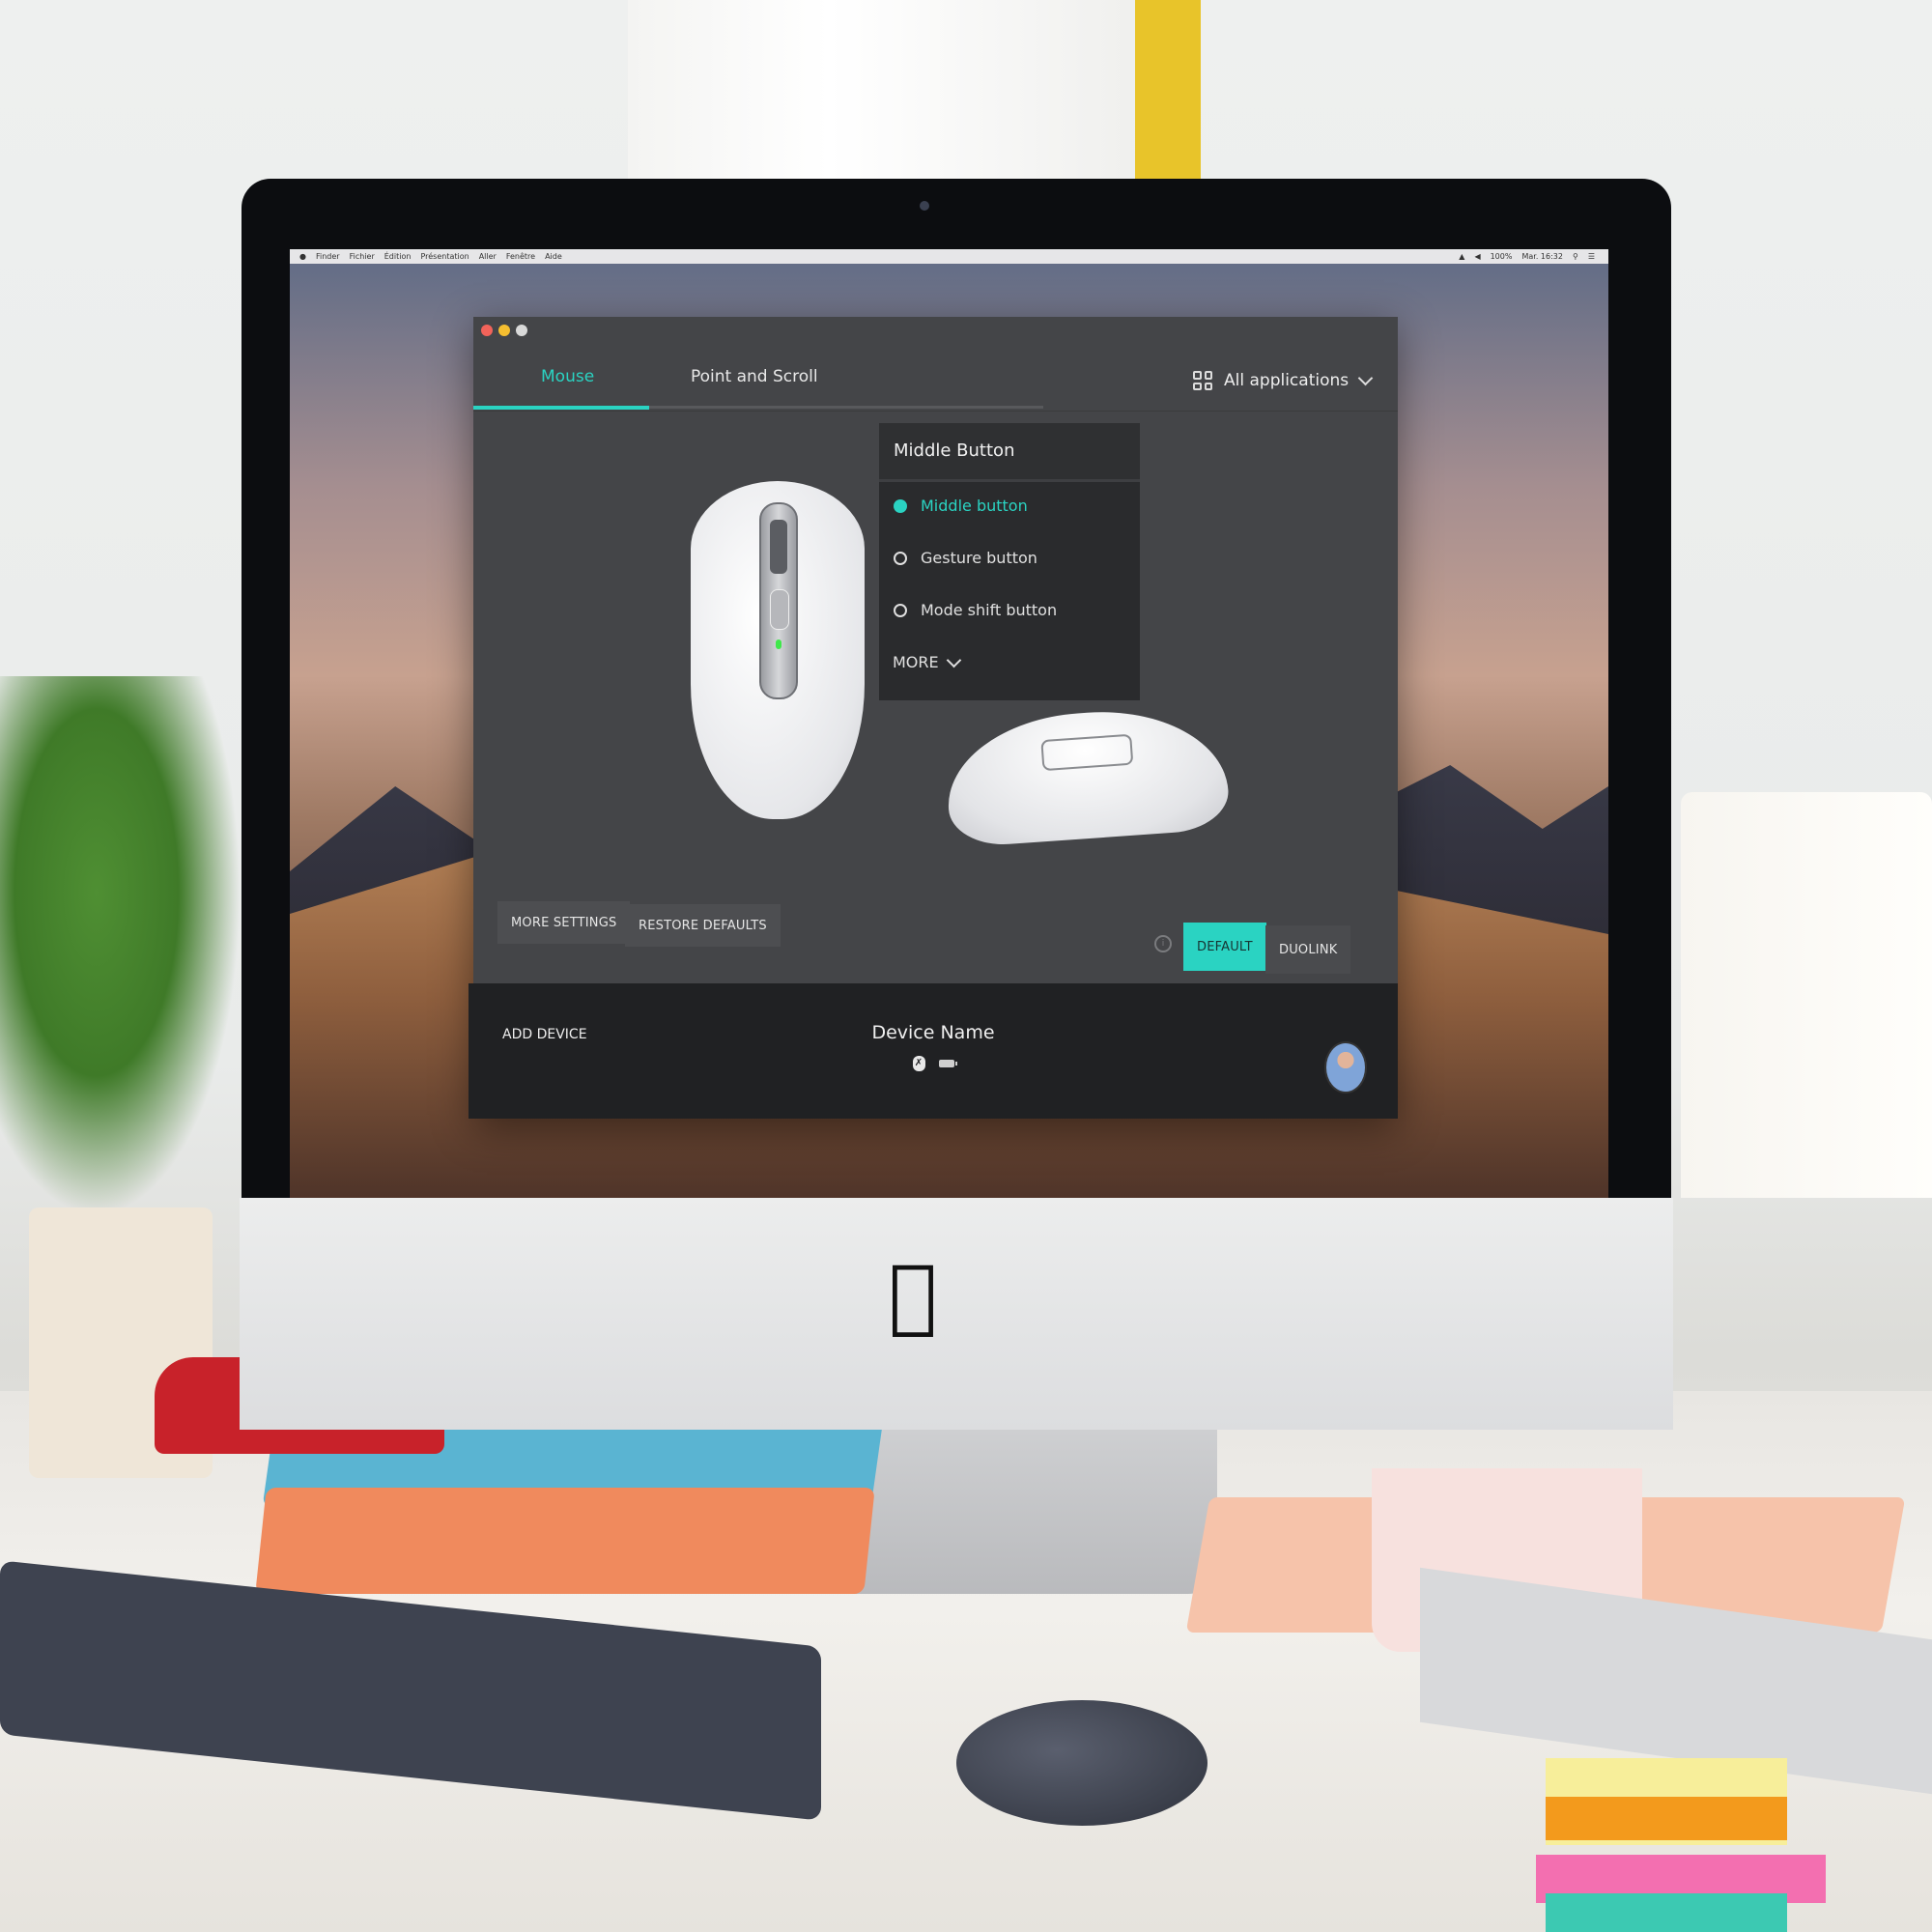 The height and width of the screenshot is (1932, 1932). I want to click on menu-aide: Aide, so click(553, 256).